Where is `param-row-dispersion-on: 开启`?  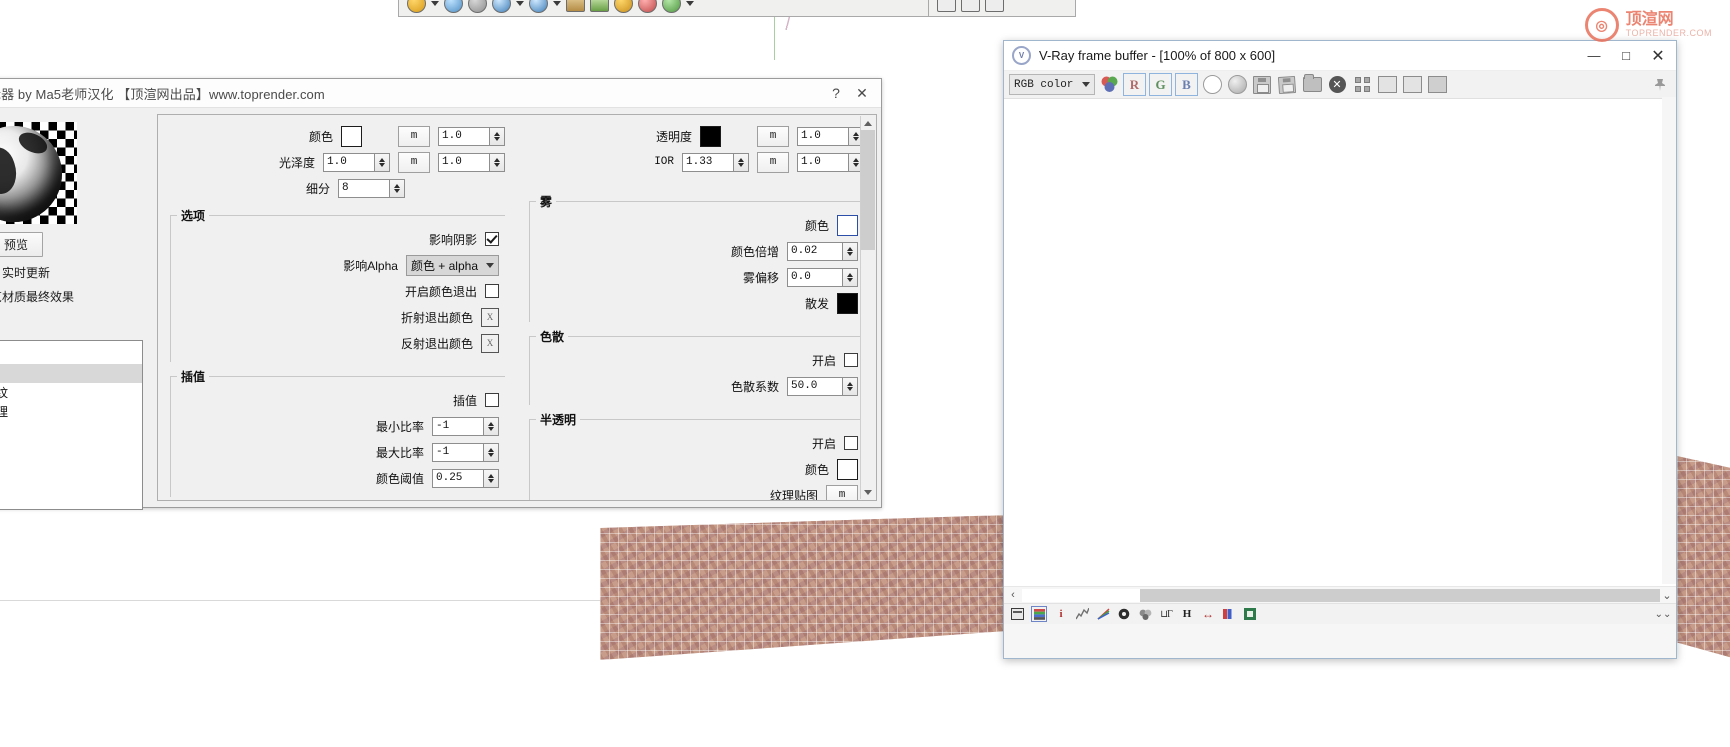 param-row-dispersion-on: 开启 is located at coordinates (697, 360).